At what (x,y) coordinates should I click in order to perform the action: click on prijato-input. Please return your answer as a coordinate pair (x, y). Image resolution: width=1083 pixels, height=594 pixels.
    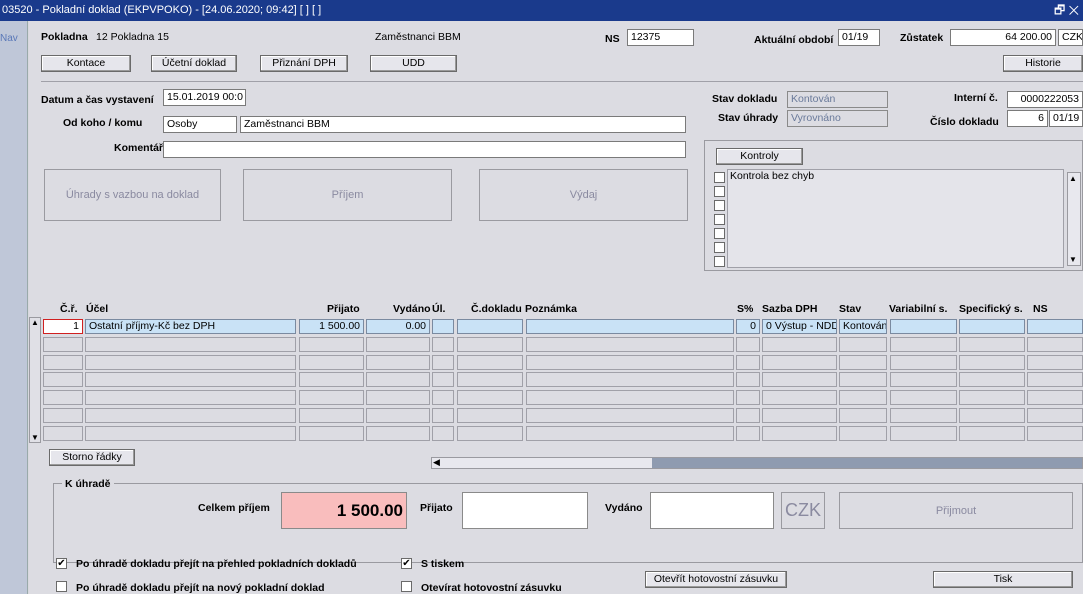
    Looking at the image, I should click on (525, 510).